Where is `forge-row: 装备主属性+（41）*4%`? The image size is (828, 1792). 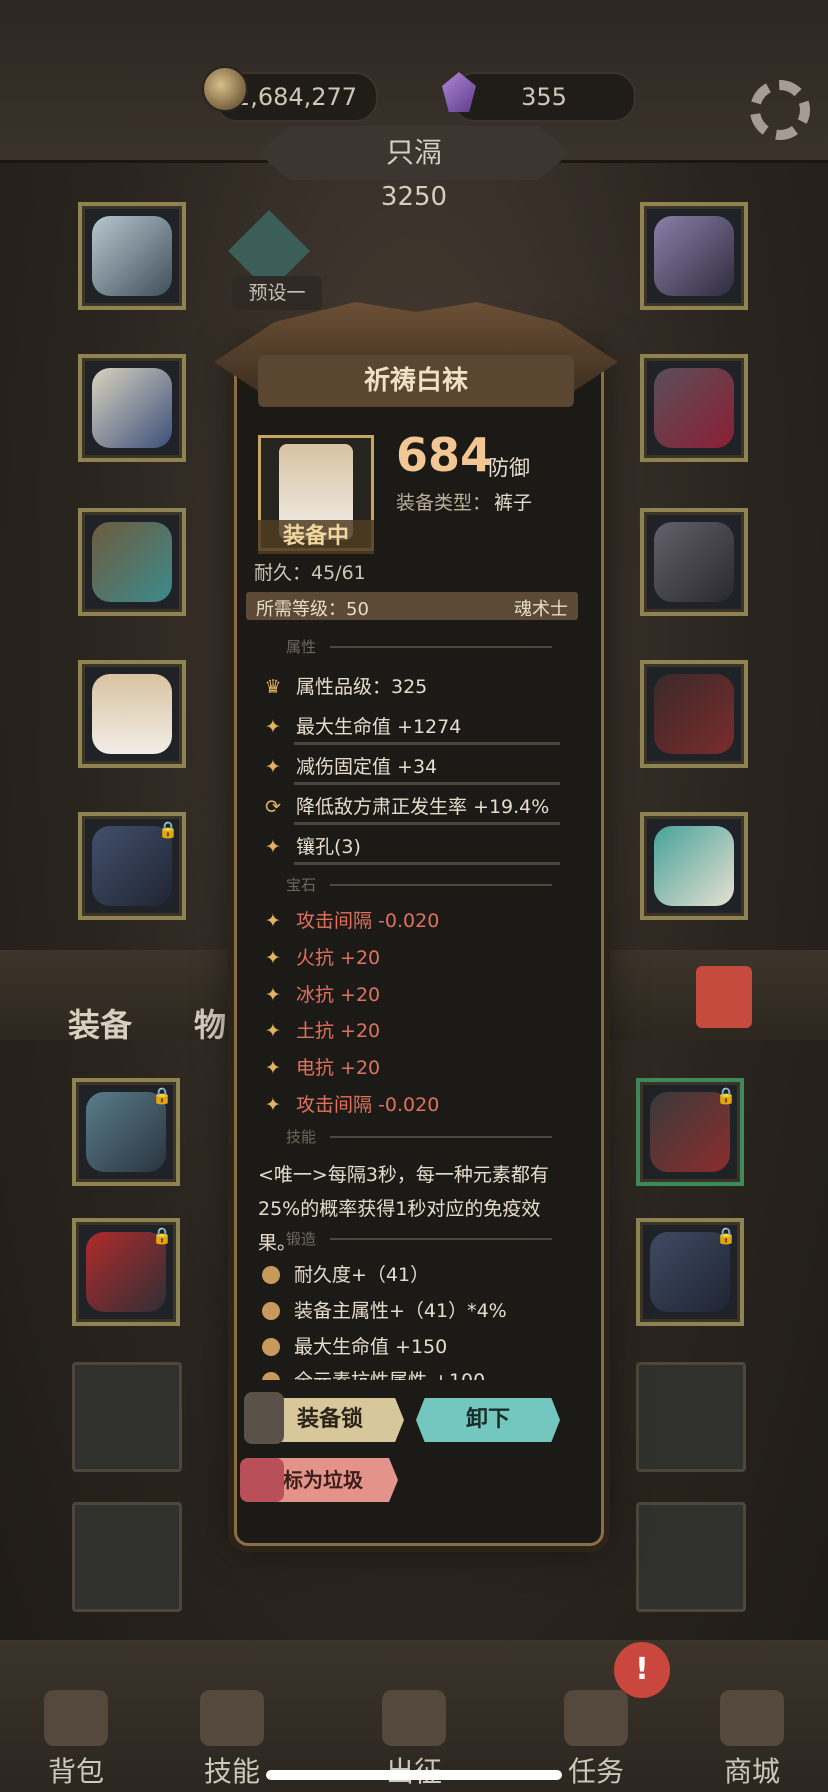 forge-row: 装备主属性+（41）*4% is located at coordinates (384, 1309).